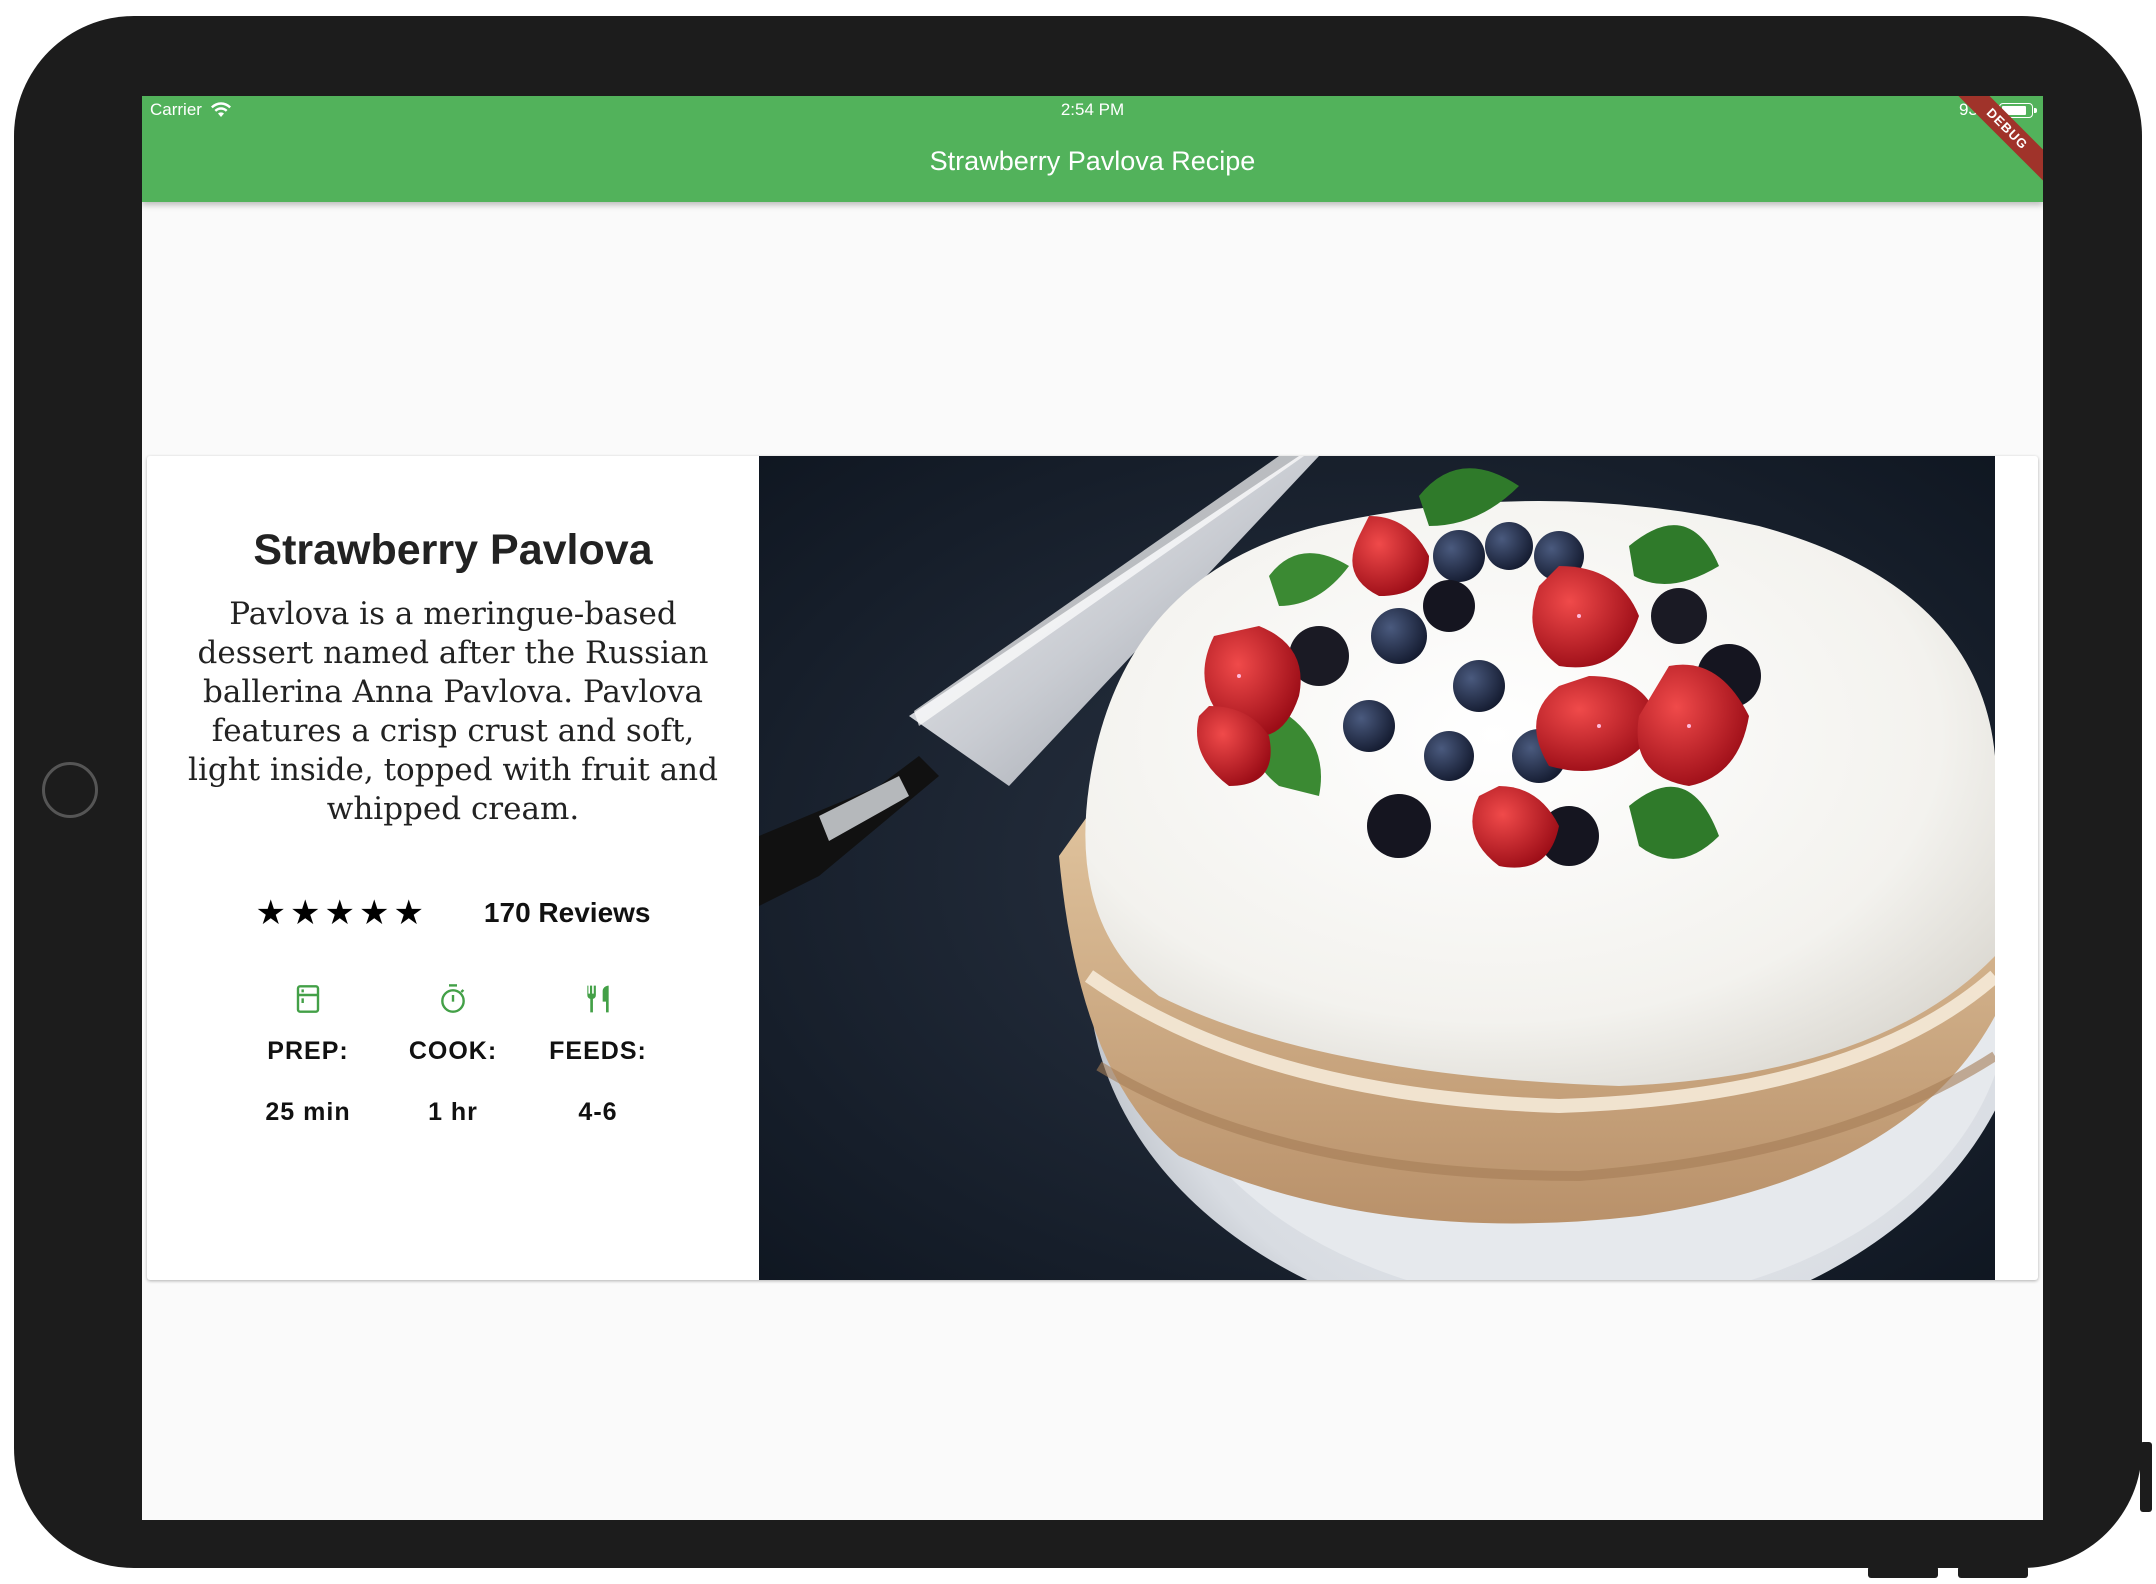  Describe the element at coordinates (453, 1112) in the screenshot. I see `stat-value: 1 hr` at that location.